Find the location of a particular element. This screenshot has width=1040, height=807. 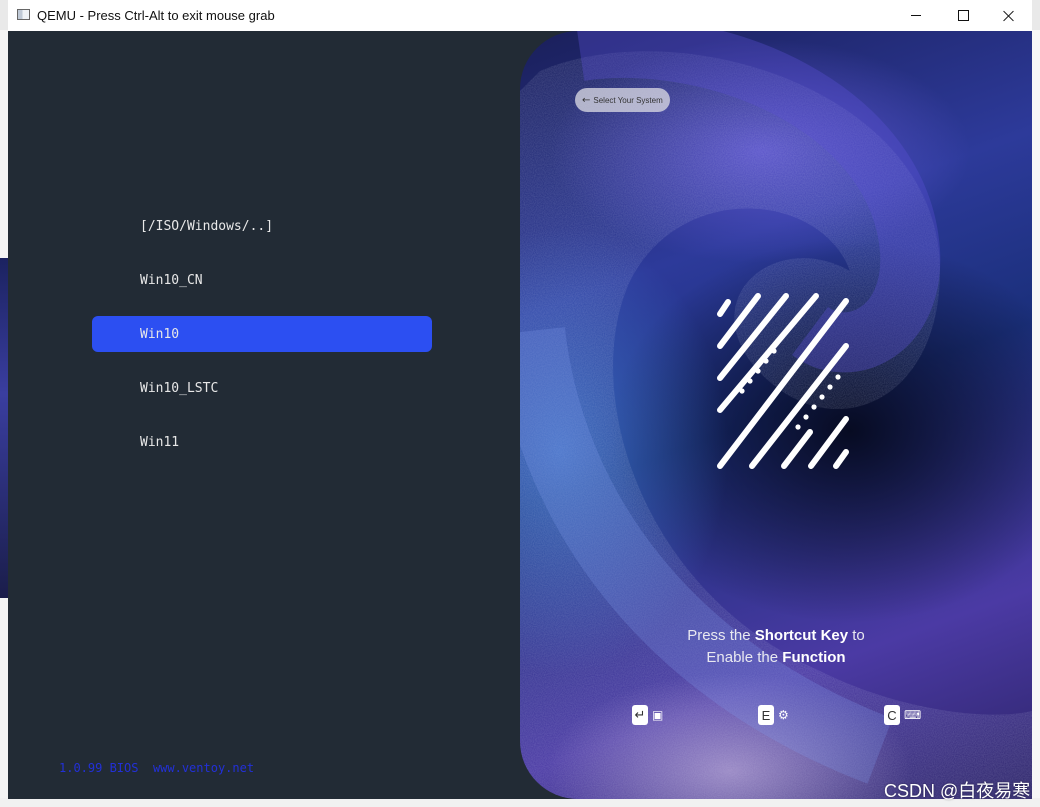

qemu-app-icon is located at coordinates (23, 14).